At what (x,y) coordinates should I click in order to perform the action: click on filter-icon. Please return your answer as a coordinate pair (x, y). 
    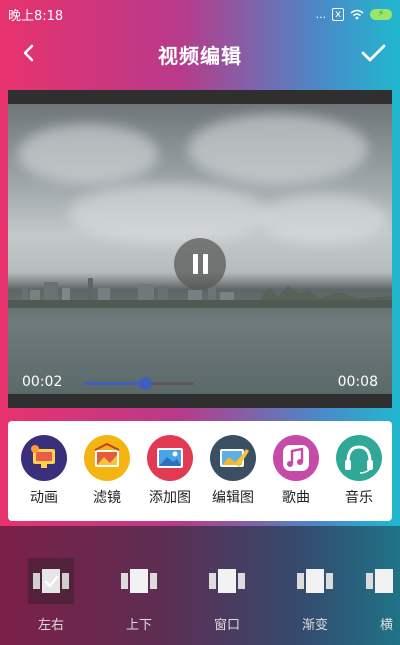
    Looking at the image, I should click on (107, 458).